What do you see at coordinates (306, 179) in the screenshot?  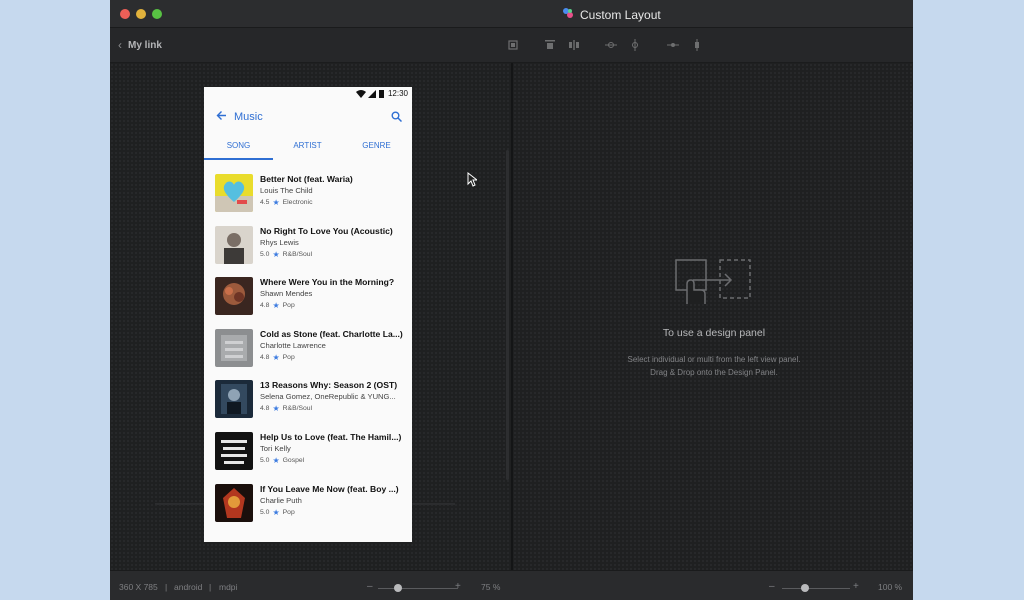 I see `song-title: Better Not (feat. Waria)` at bounding box center [306, 179].